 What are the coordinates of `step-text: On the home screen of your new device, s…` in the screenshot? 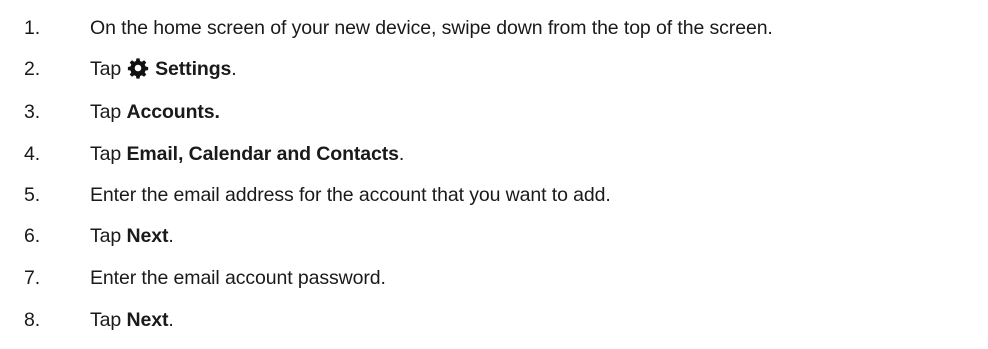 It's located at (431, 28).